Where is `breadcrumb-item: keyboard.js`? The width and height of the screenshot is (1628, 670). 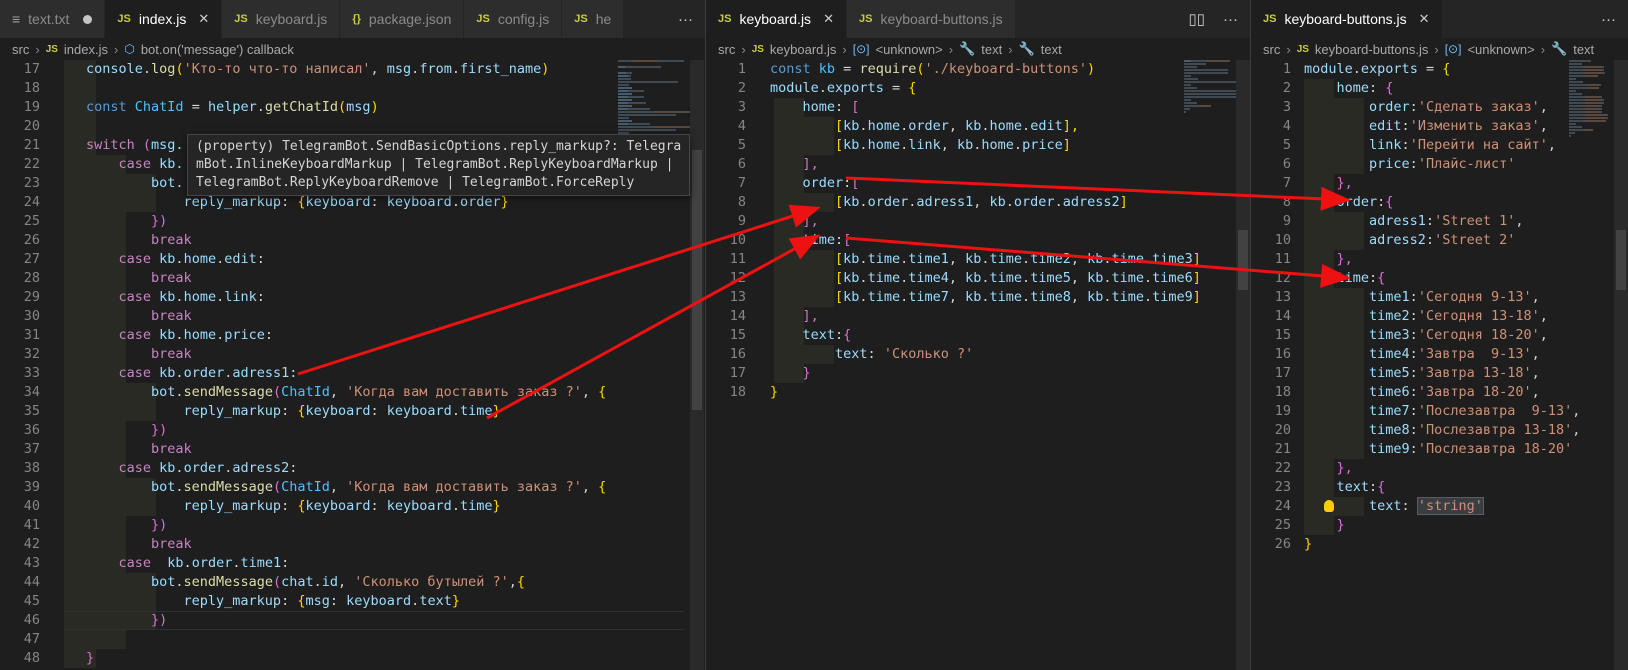
breadcrumb-item: keyboard.js is located at coordinates (803, 49).